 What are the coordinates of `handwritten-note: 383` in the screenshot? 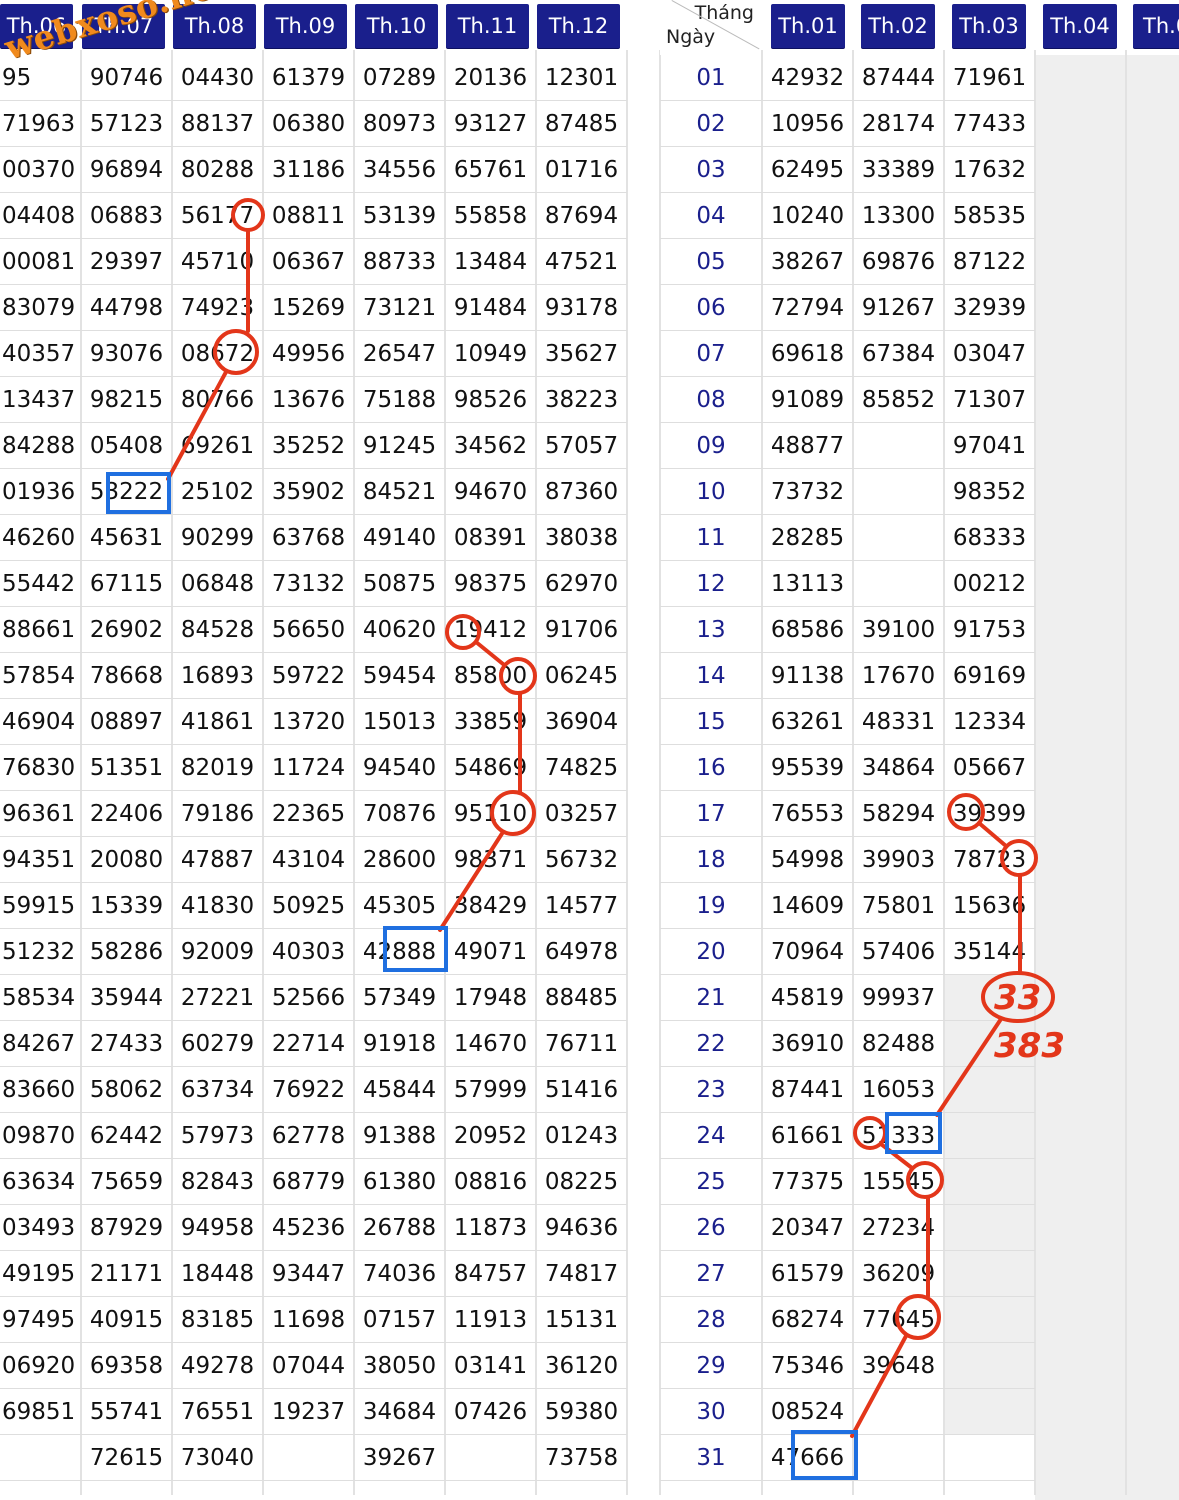 It's located at (1029, 1046).